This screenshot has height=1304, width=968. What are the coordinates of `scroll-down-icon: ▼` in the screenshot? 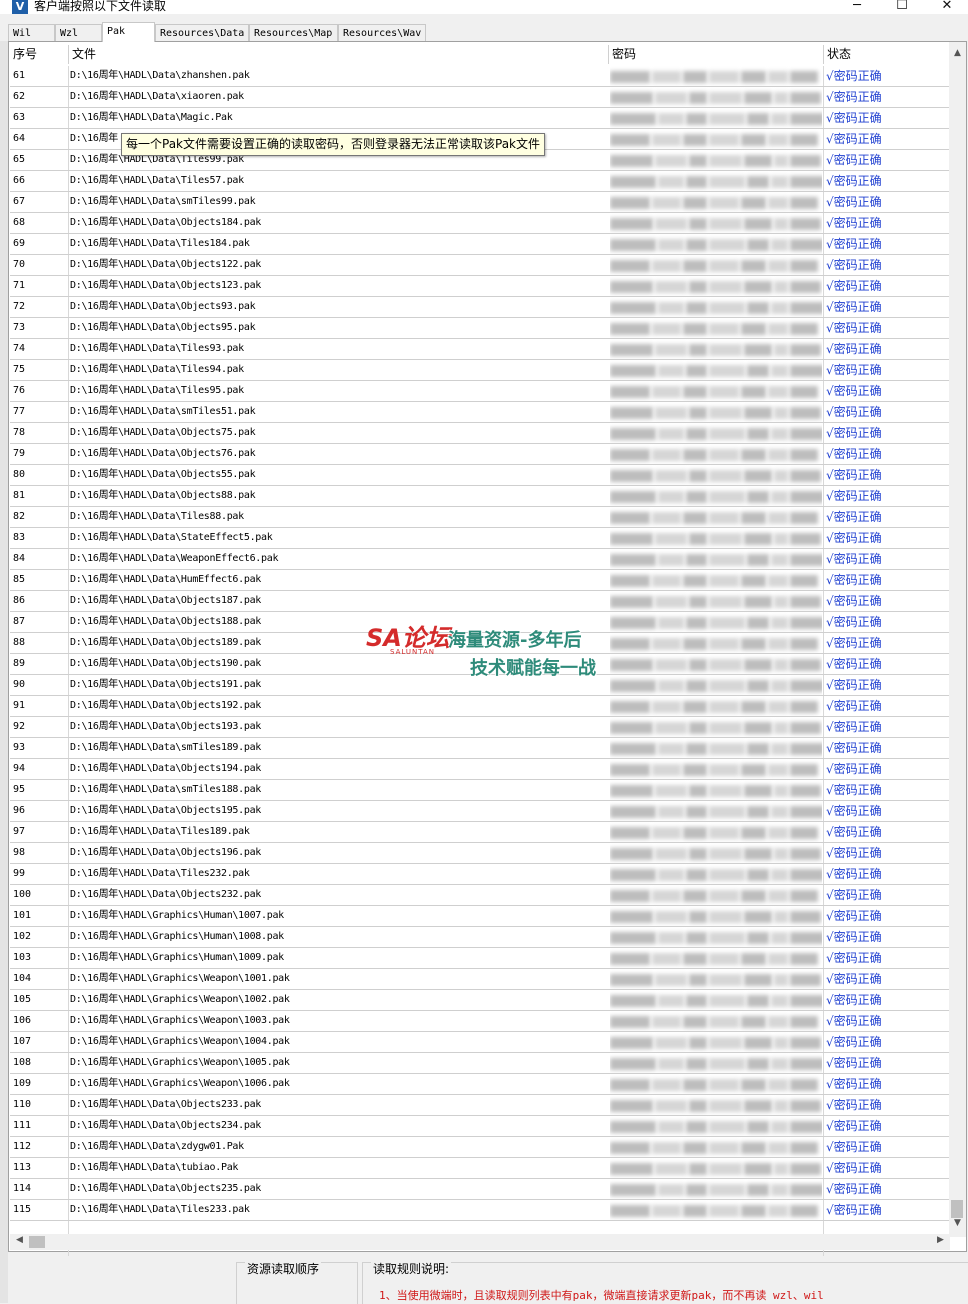 It's located at (957, 1223).